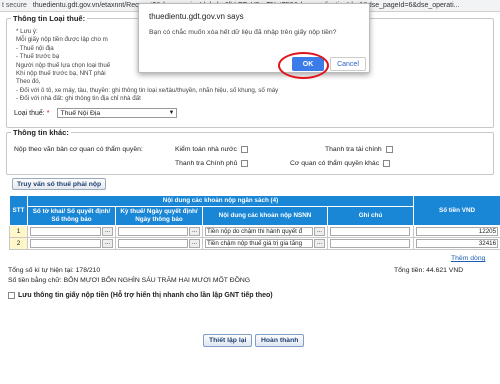  Describe the element at coordinates (159, 216) in the screenshot. I see `col-header-ky-thue: Kỳ thuế/ Ngày quyết định/ Ngày thông báo` at that location.